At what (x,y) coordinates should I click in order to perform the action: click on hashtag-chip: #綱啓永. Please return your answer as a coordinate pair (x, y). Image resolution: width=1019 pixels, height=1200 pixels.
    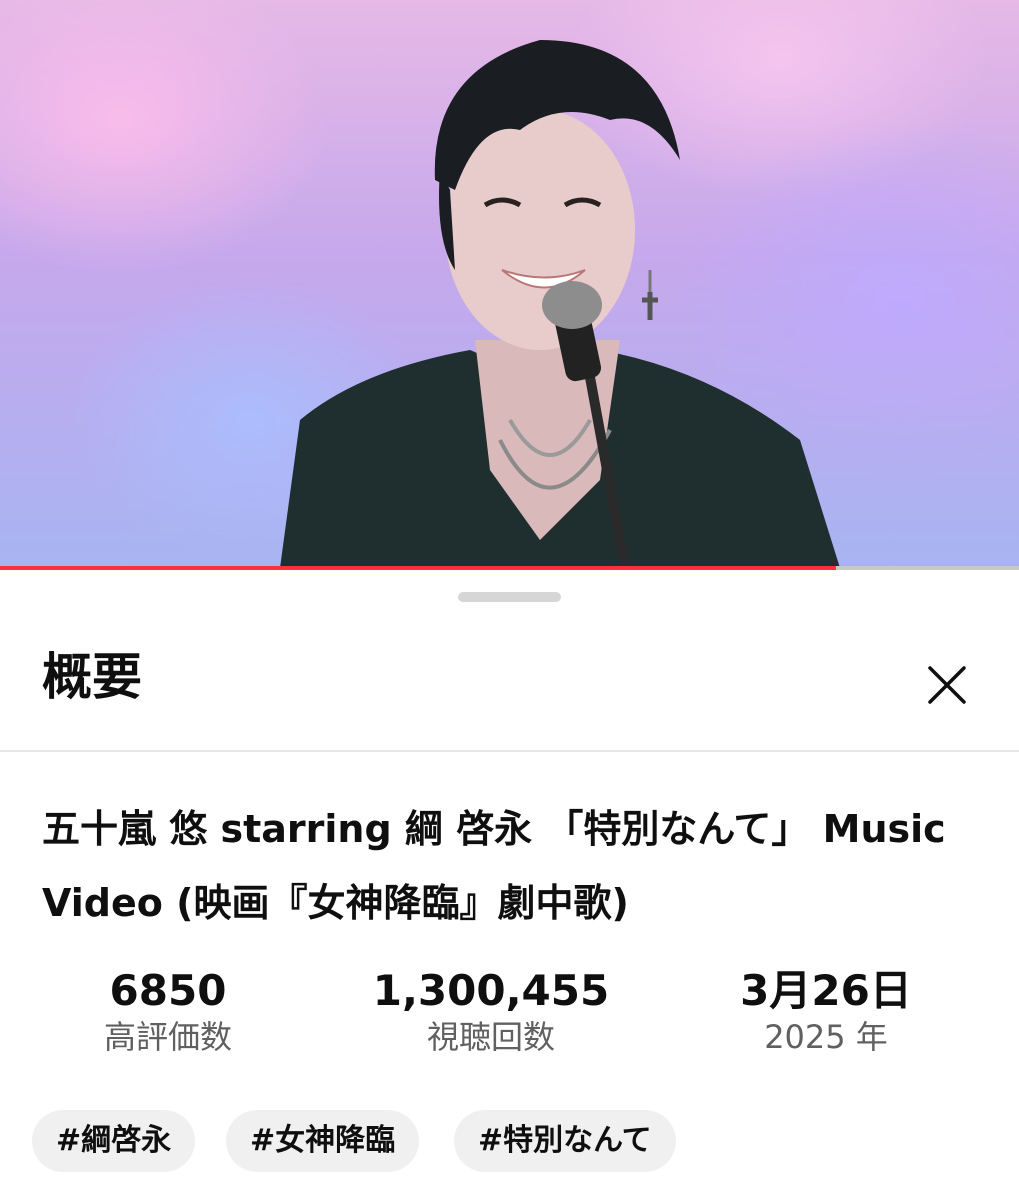
    Looking at the image, I should click on (114, 1141).